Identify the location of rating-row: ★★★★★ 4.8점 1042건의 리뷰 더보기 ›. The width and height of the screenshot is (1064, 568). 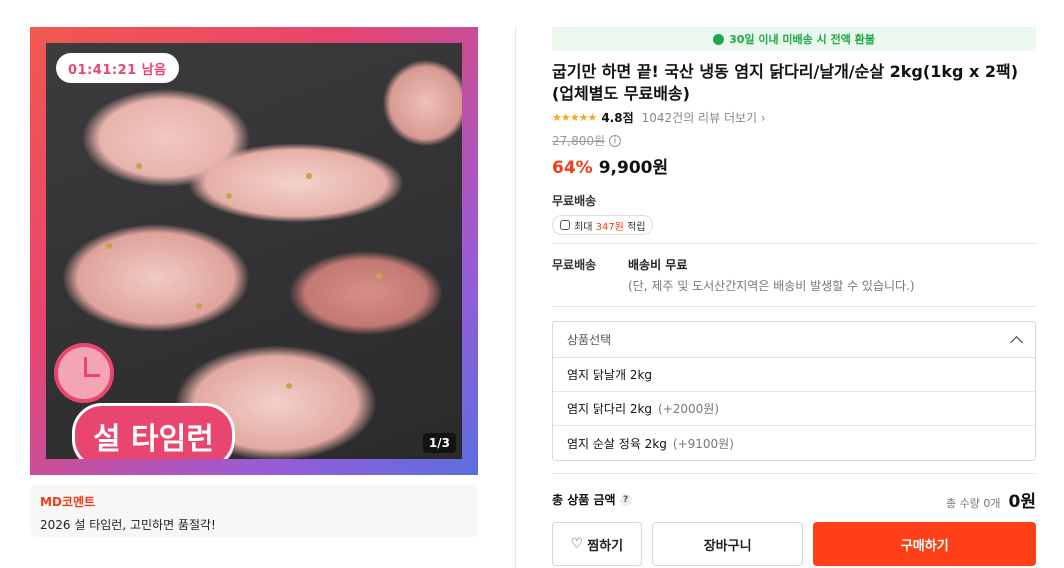
(794, 117).